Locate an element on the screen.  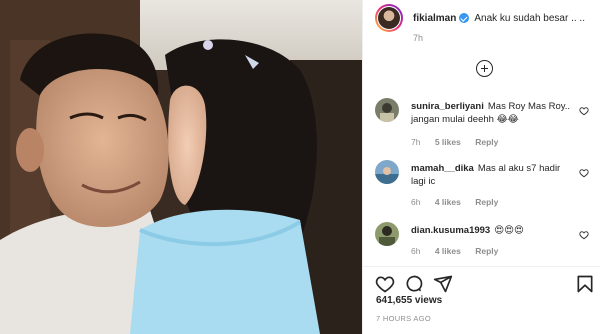
comment-content: mamah__dika Mas al aku s7 hadir lagi ic is located at coordinates (492, 175).